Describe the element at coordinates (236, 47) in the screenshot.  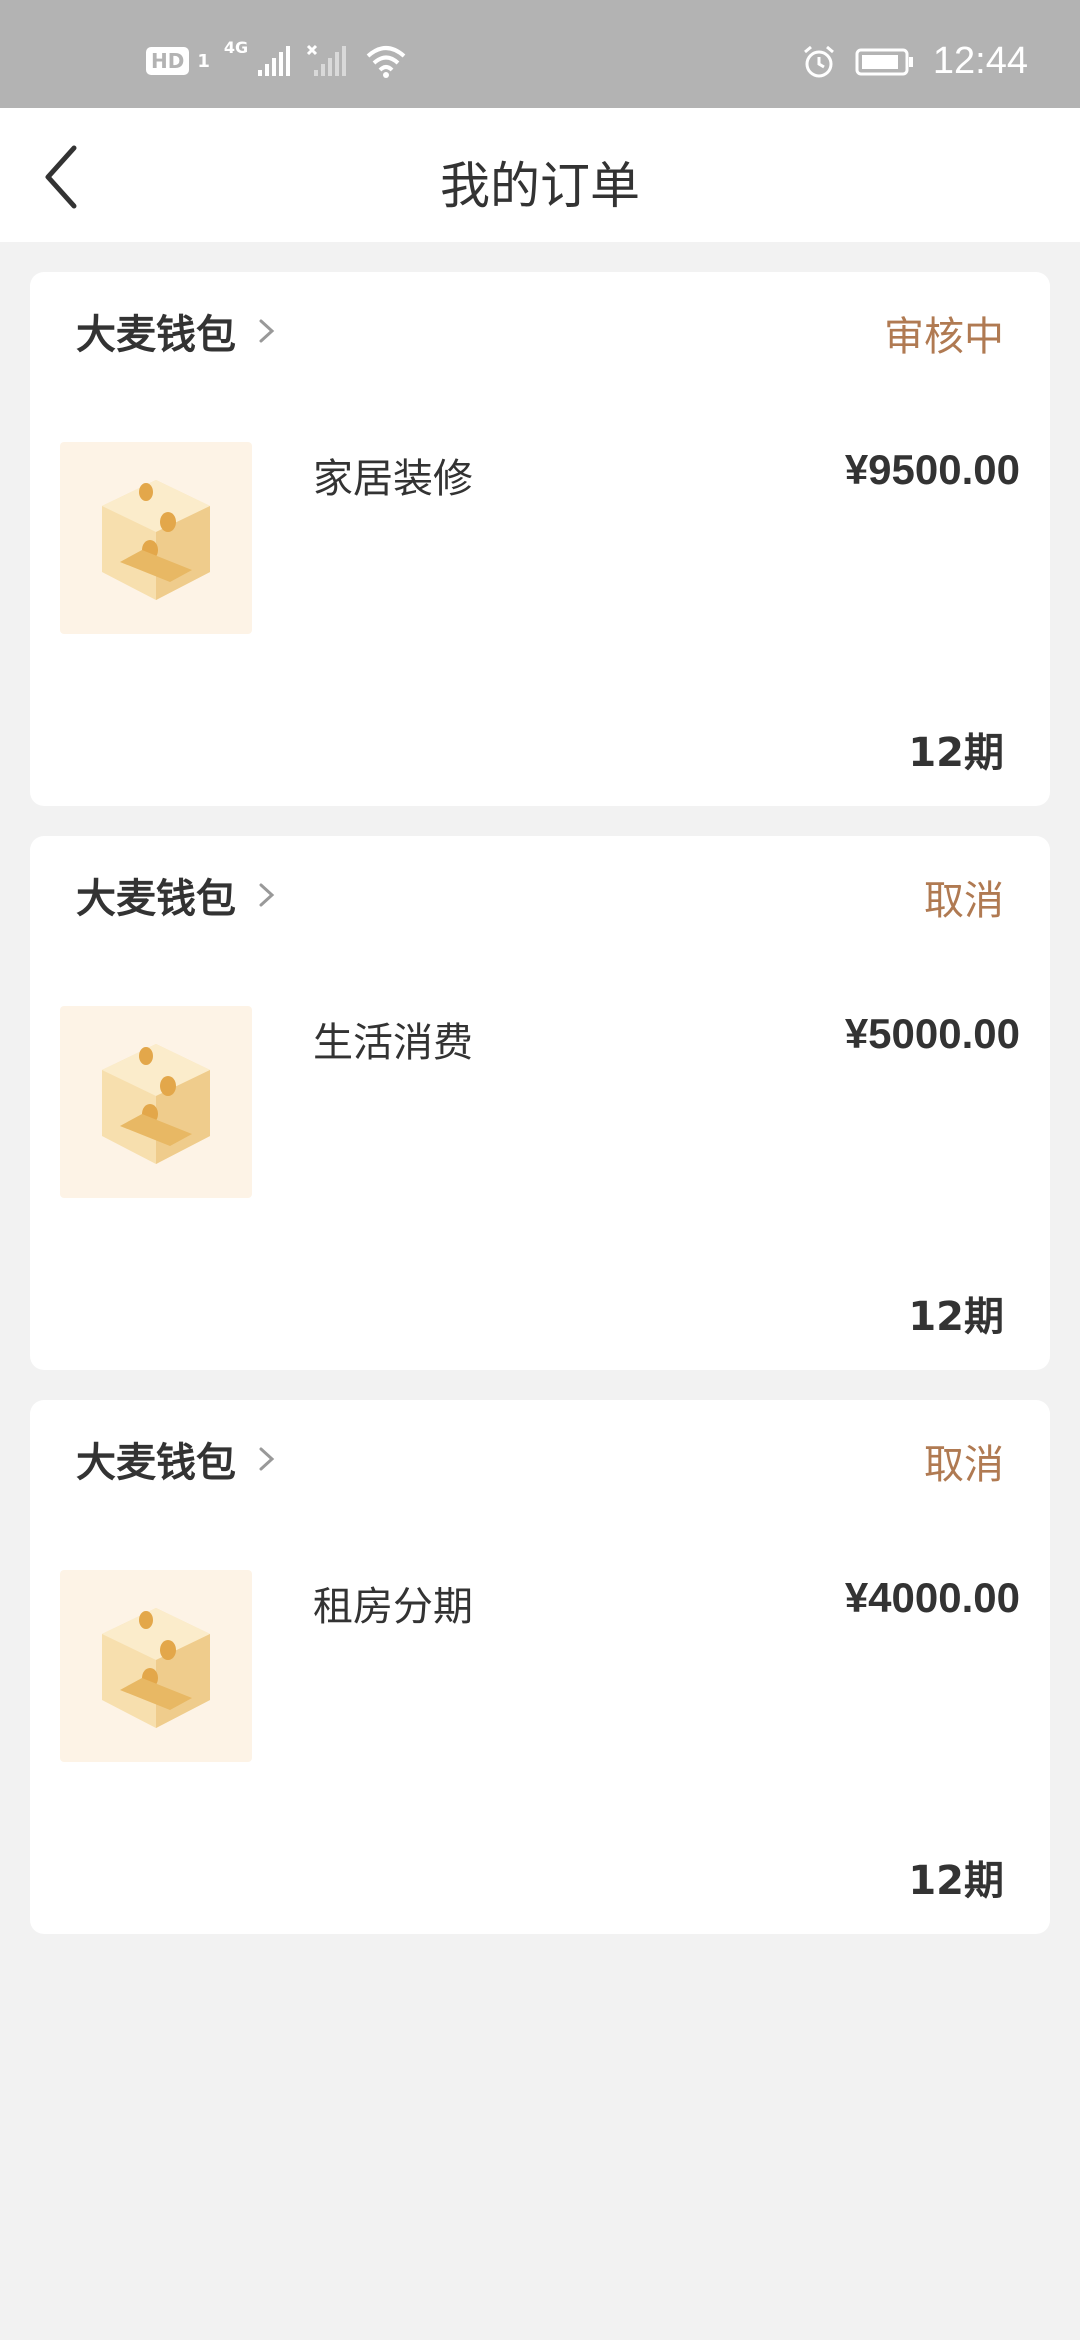
I see `network-type-label: 4G` at that location.